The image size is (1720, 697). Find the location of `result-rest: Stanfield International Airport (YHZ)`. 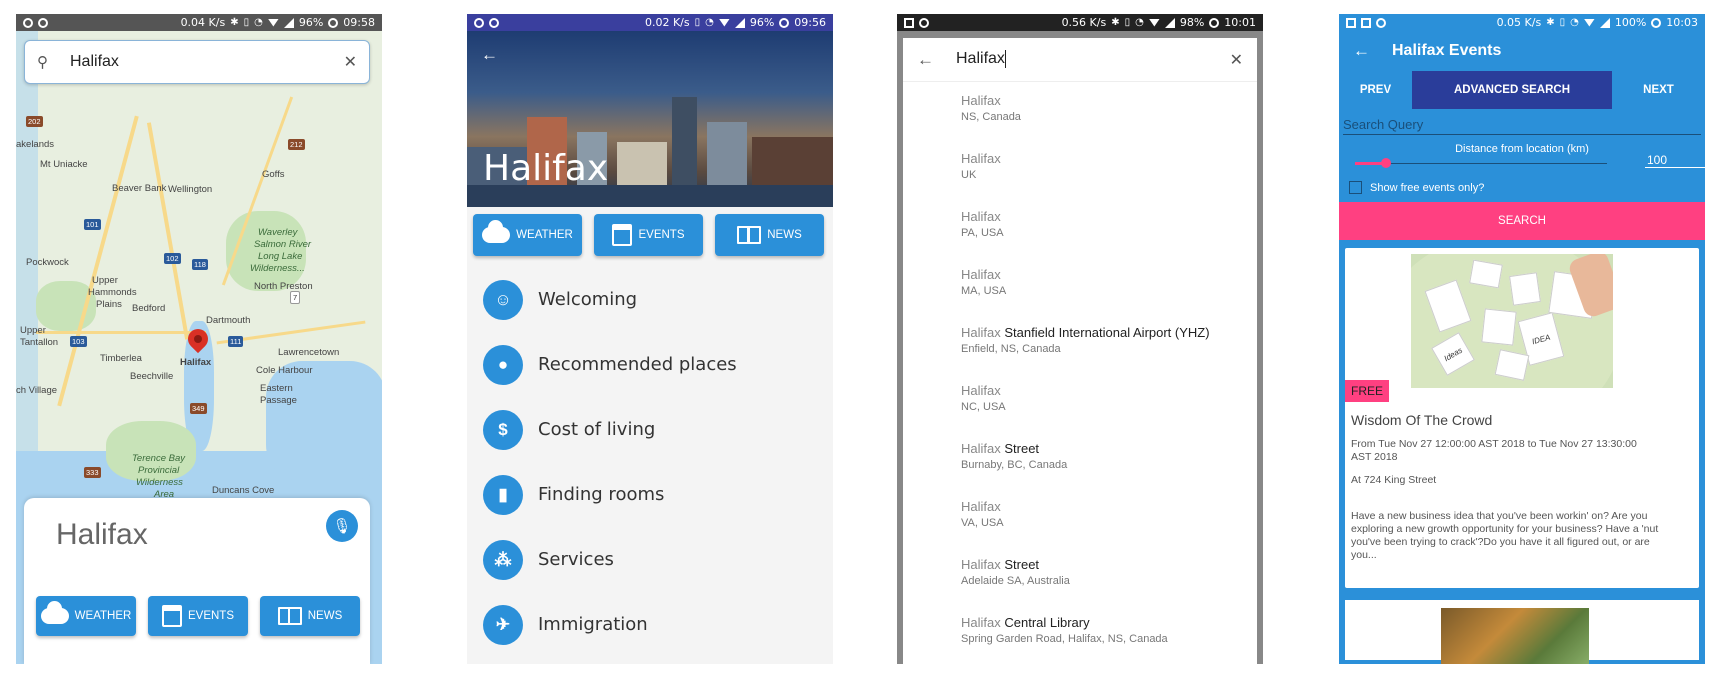

result-rest: Stanfield International Airport (YHZ) is located at coordinates (1105, 332).